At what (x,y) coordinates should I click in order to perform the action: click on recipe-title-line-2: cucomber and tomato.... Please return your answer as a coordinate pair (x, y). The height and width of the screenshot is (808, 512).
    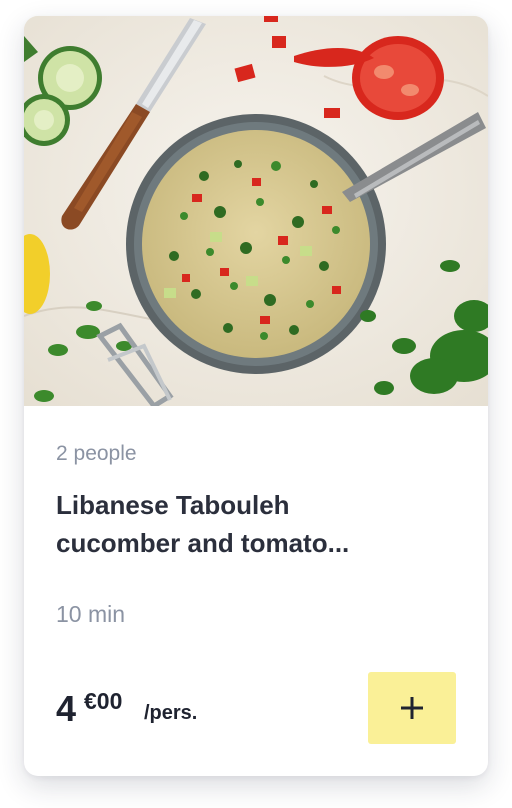
    Looking at the image, I should click on (203, 543).